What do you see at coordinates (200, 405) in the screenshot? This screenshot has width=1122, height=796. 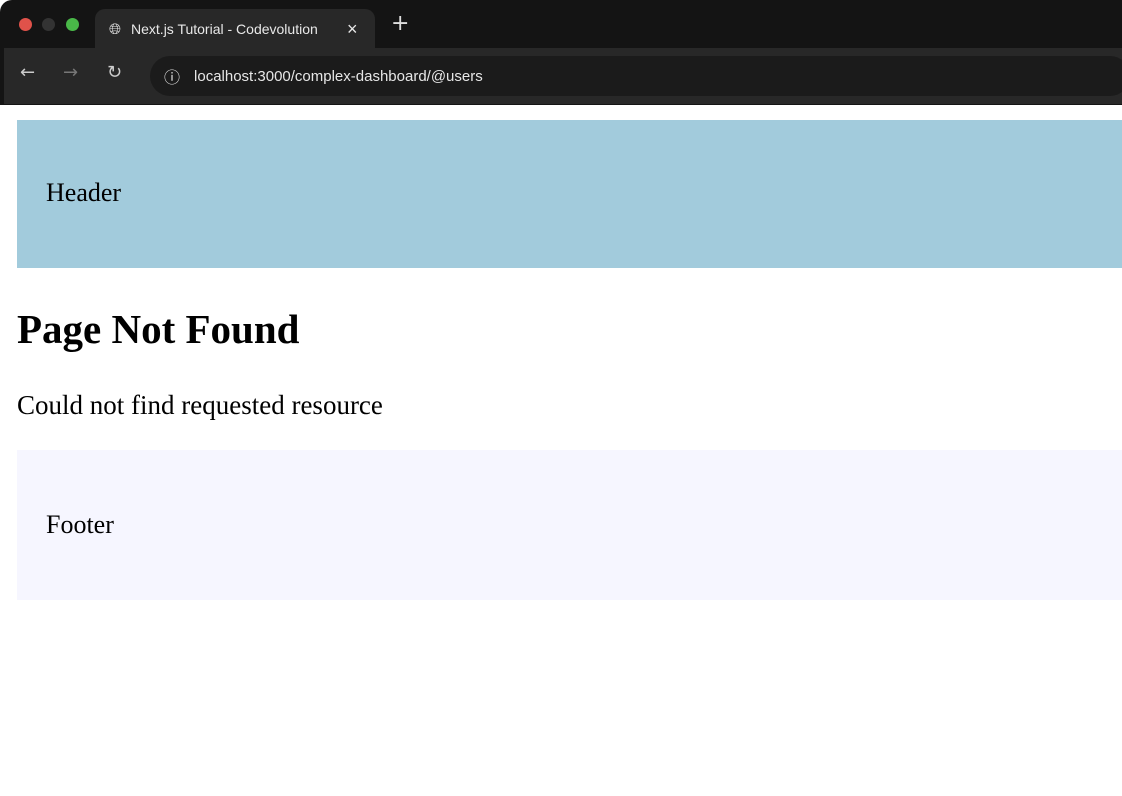 I see `error-message: Could not find requested resource` at bounding box center [200, 405].